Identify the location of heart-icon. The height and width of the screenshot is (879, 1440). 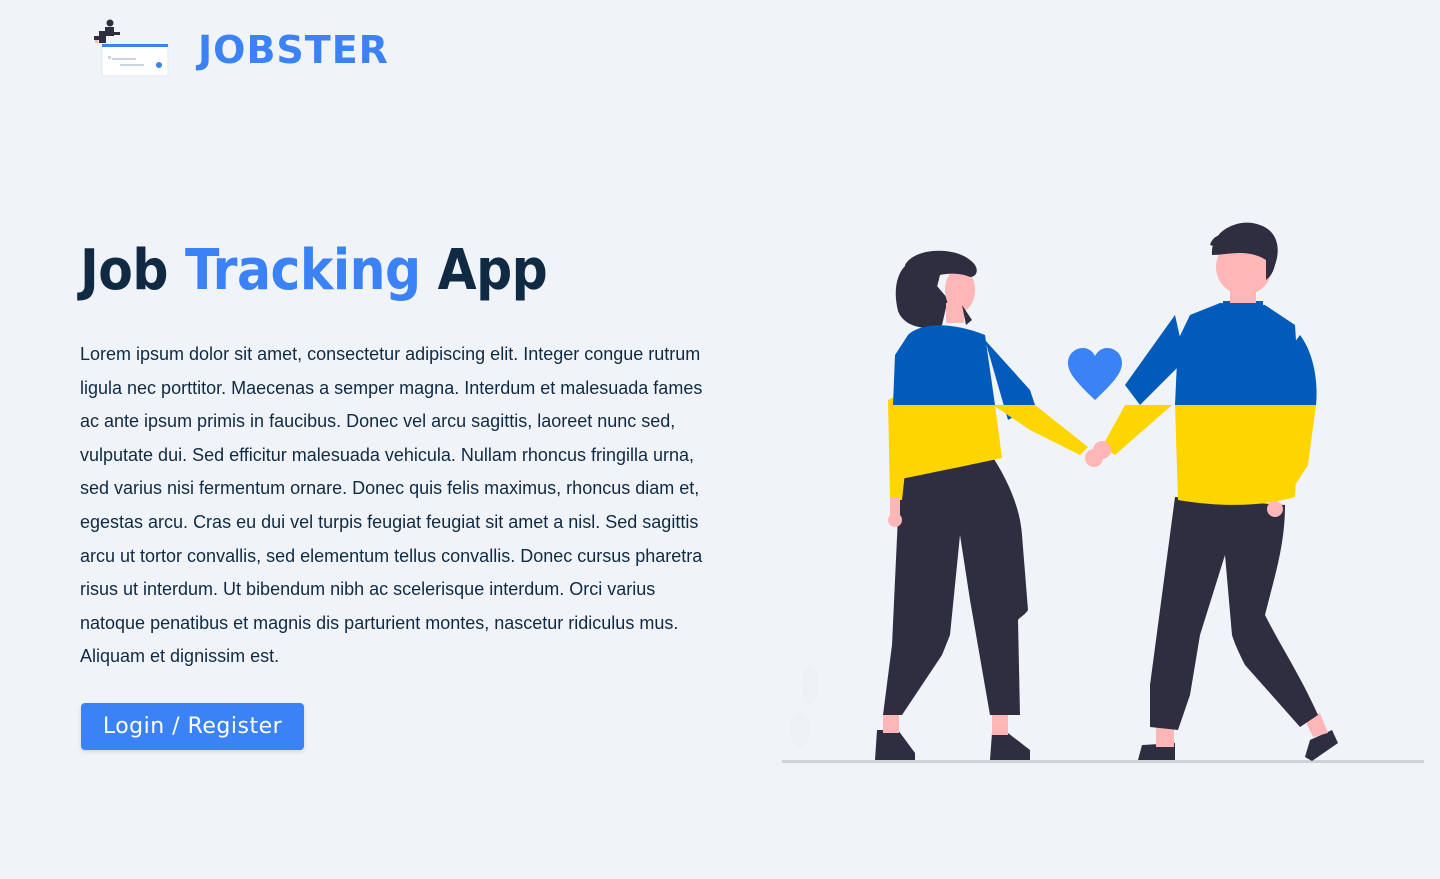
(1095, 374).